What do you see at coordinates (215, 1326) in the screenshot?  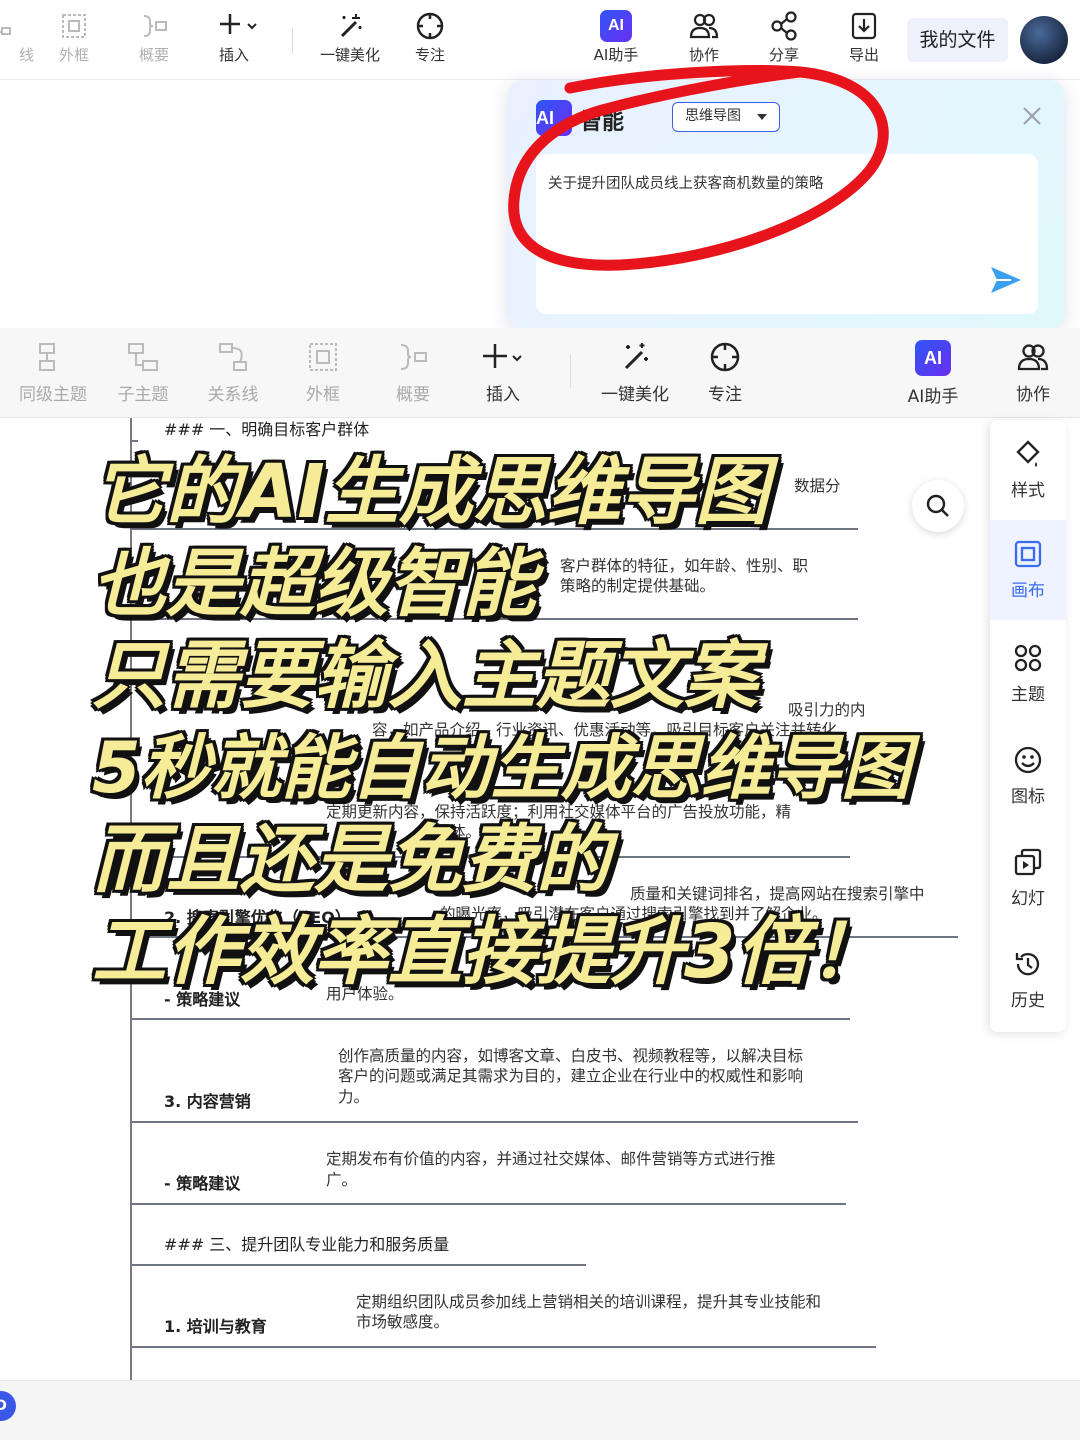 I see `training-label: 1. 培训与教育` at bounding box center [215, 1326].